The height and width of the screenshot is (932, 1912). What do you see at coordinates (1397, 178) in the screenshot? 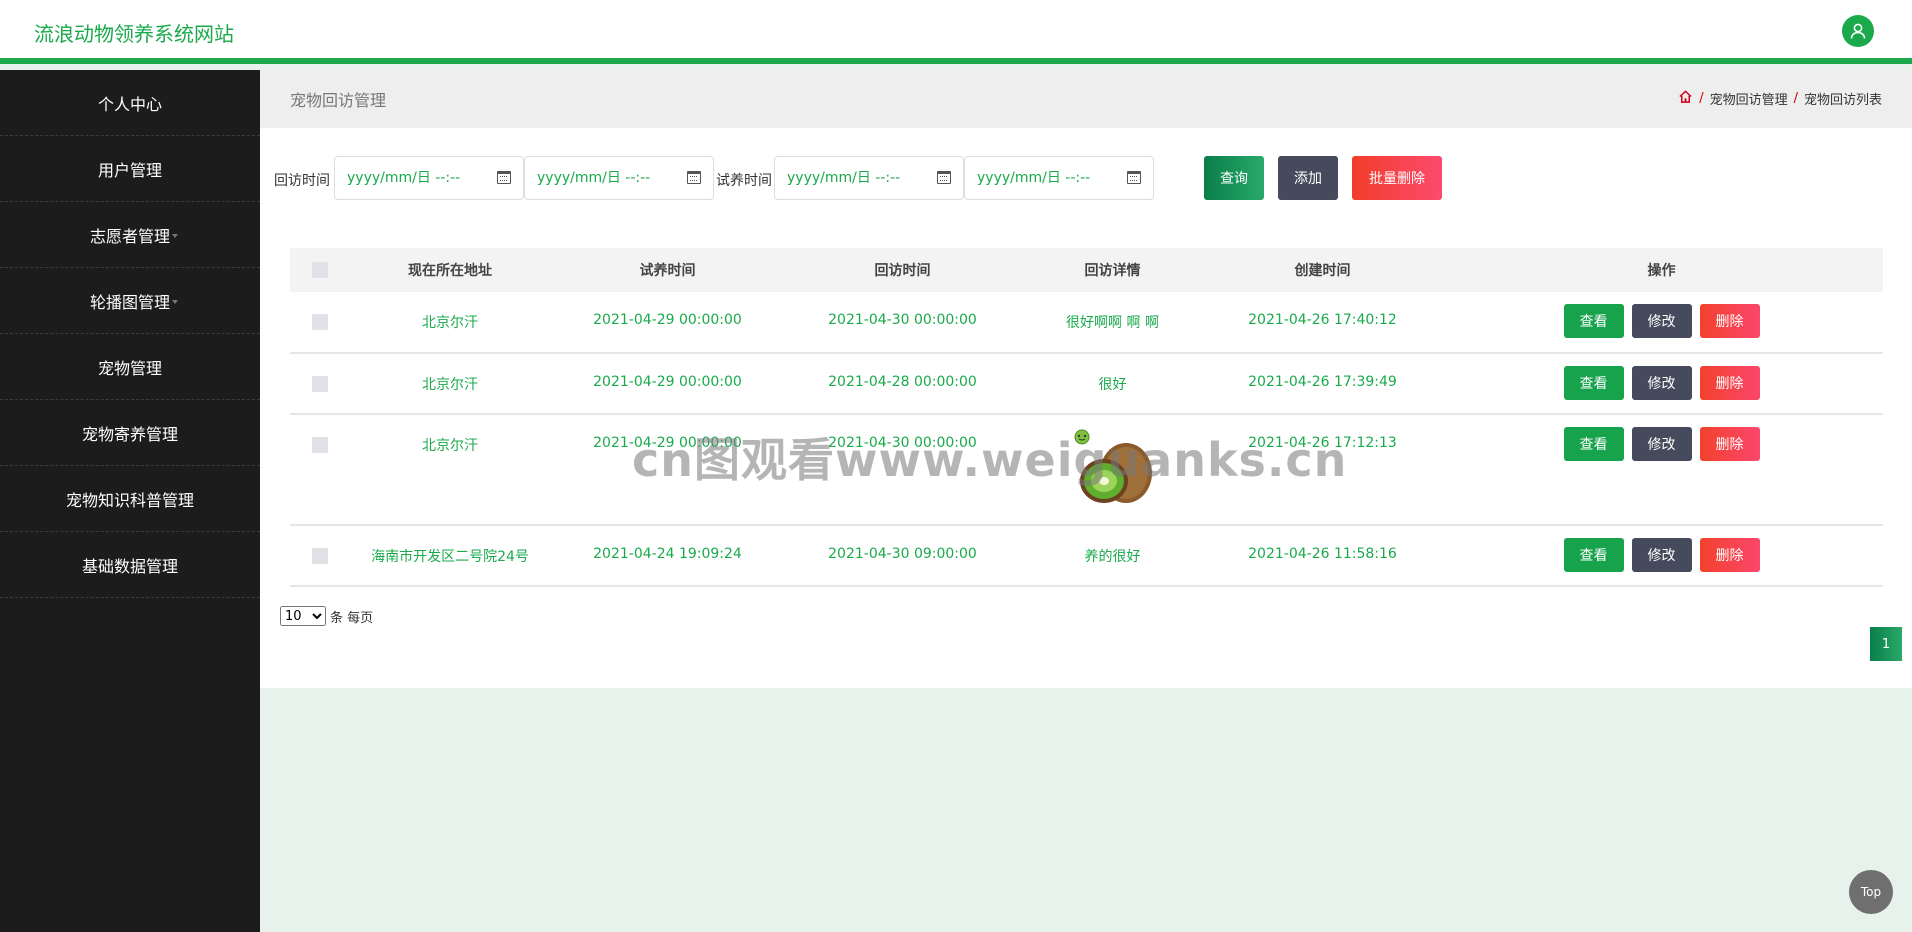
I see `bulk-delete-button: 批量删除` at bounding box center [1397, 178].